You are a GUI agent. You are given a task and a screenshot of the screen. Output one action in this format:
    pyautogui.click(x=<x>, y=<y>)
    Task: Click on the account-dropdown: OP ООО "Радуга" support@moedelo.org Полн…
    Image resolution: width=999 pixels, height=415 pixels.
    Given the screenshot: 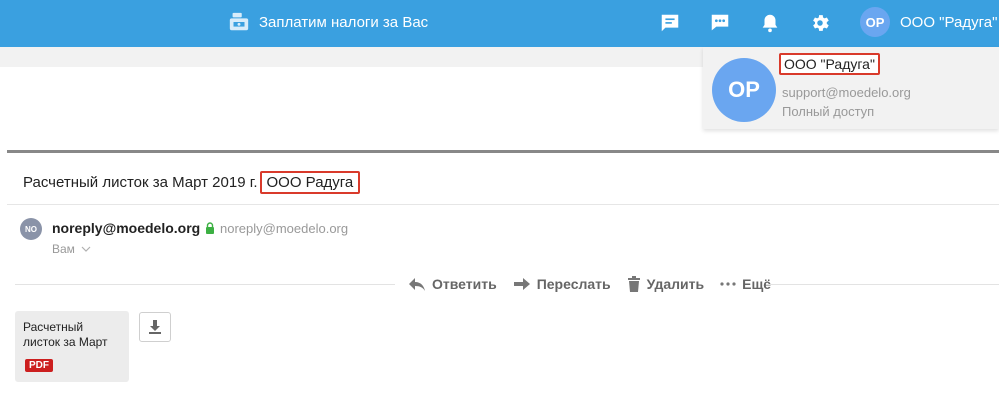 What is the action you would take?
    pyautogui.click(x=851, y=88)
    